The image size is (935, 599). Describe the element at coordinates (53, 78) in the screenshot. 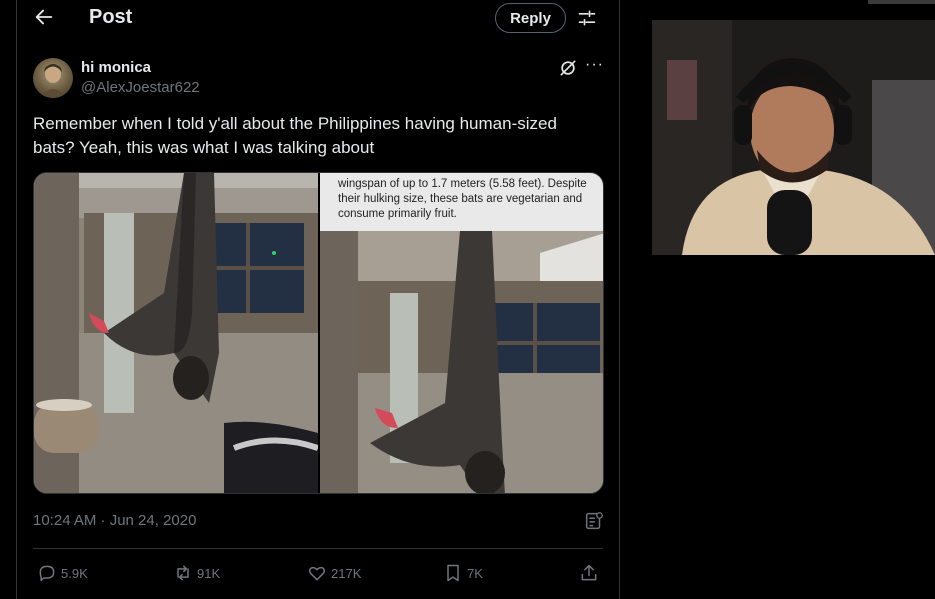

I see `avatar` at that location.